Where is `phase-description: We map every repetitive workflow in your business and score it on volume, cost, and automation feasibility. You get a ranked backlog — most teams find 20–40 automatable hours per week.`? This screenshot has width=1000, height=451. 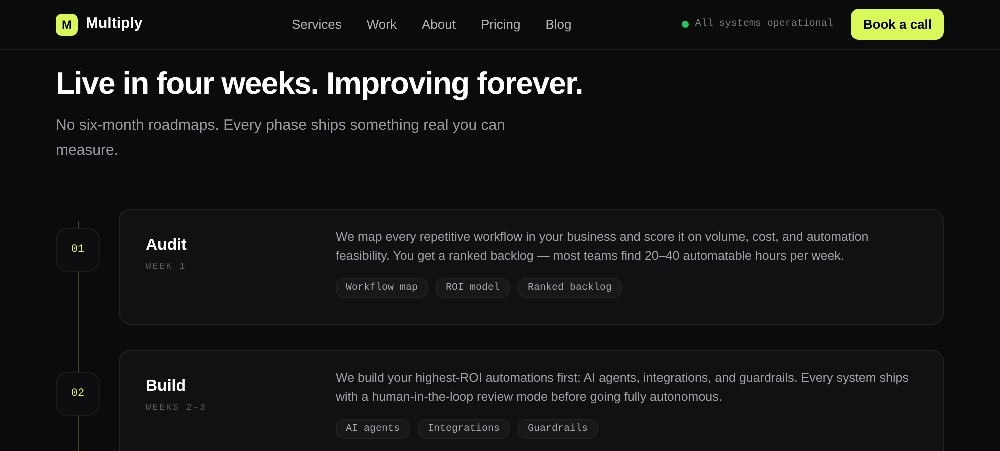 phase-description: We map every repetitive workflow in your business and score it on volume, cost, and automation feasibility. You get a ranked backlog — most teams find 20–40 automatable hours per week. is located at coordinates (603, 247).